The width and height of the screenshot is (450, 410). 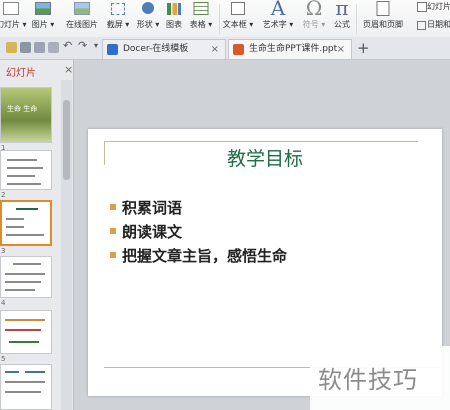 I want to click on screenshot-button: 截屏 ▾, so click(x=118, y=18).